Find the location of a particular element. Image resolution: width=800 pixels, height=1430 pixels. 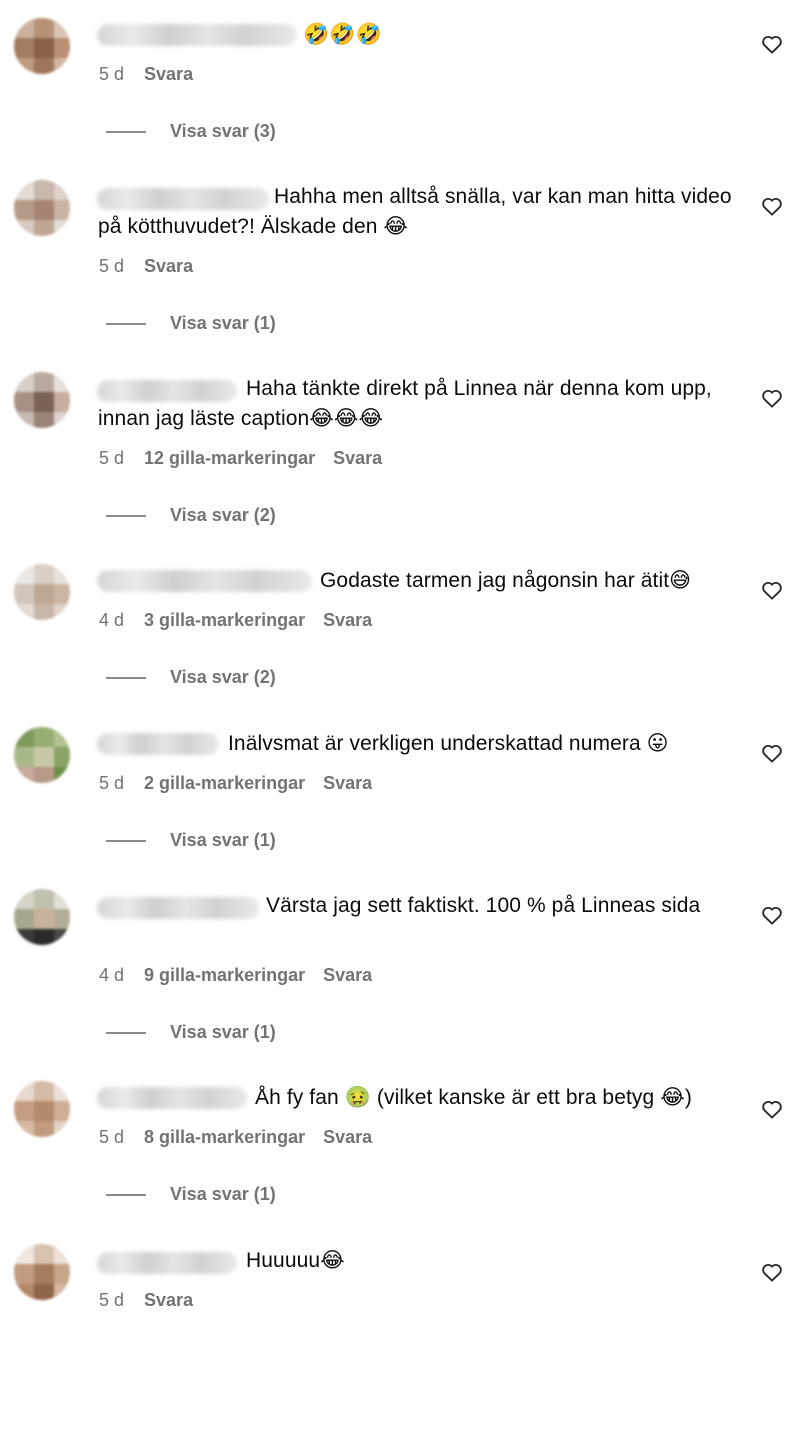

likes-count: 9 gilla-markeringar is located at coordinates (224, 975).